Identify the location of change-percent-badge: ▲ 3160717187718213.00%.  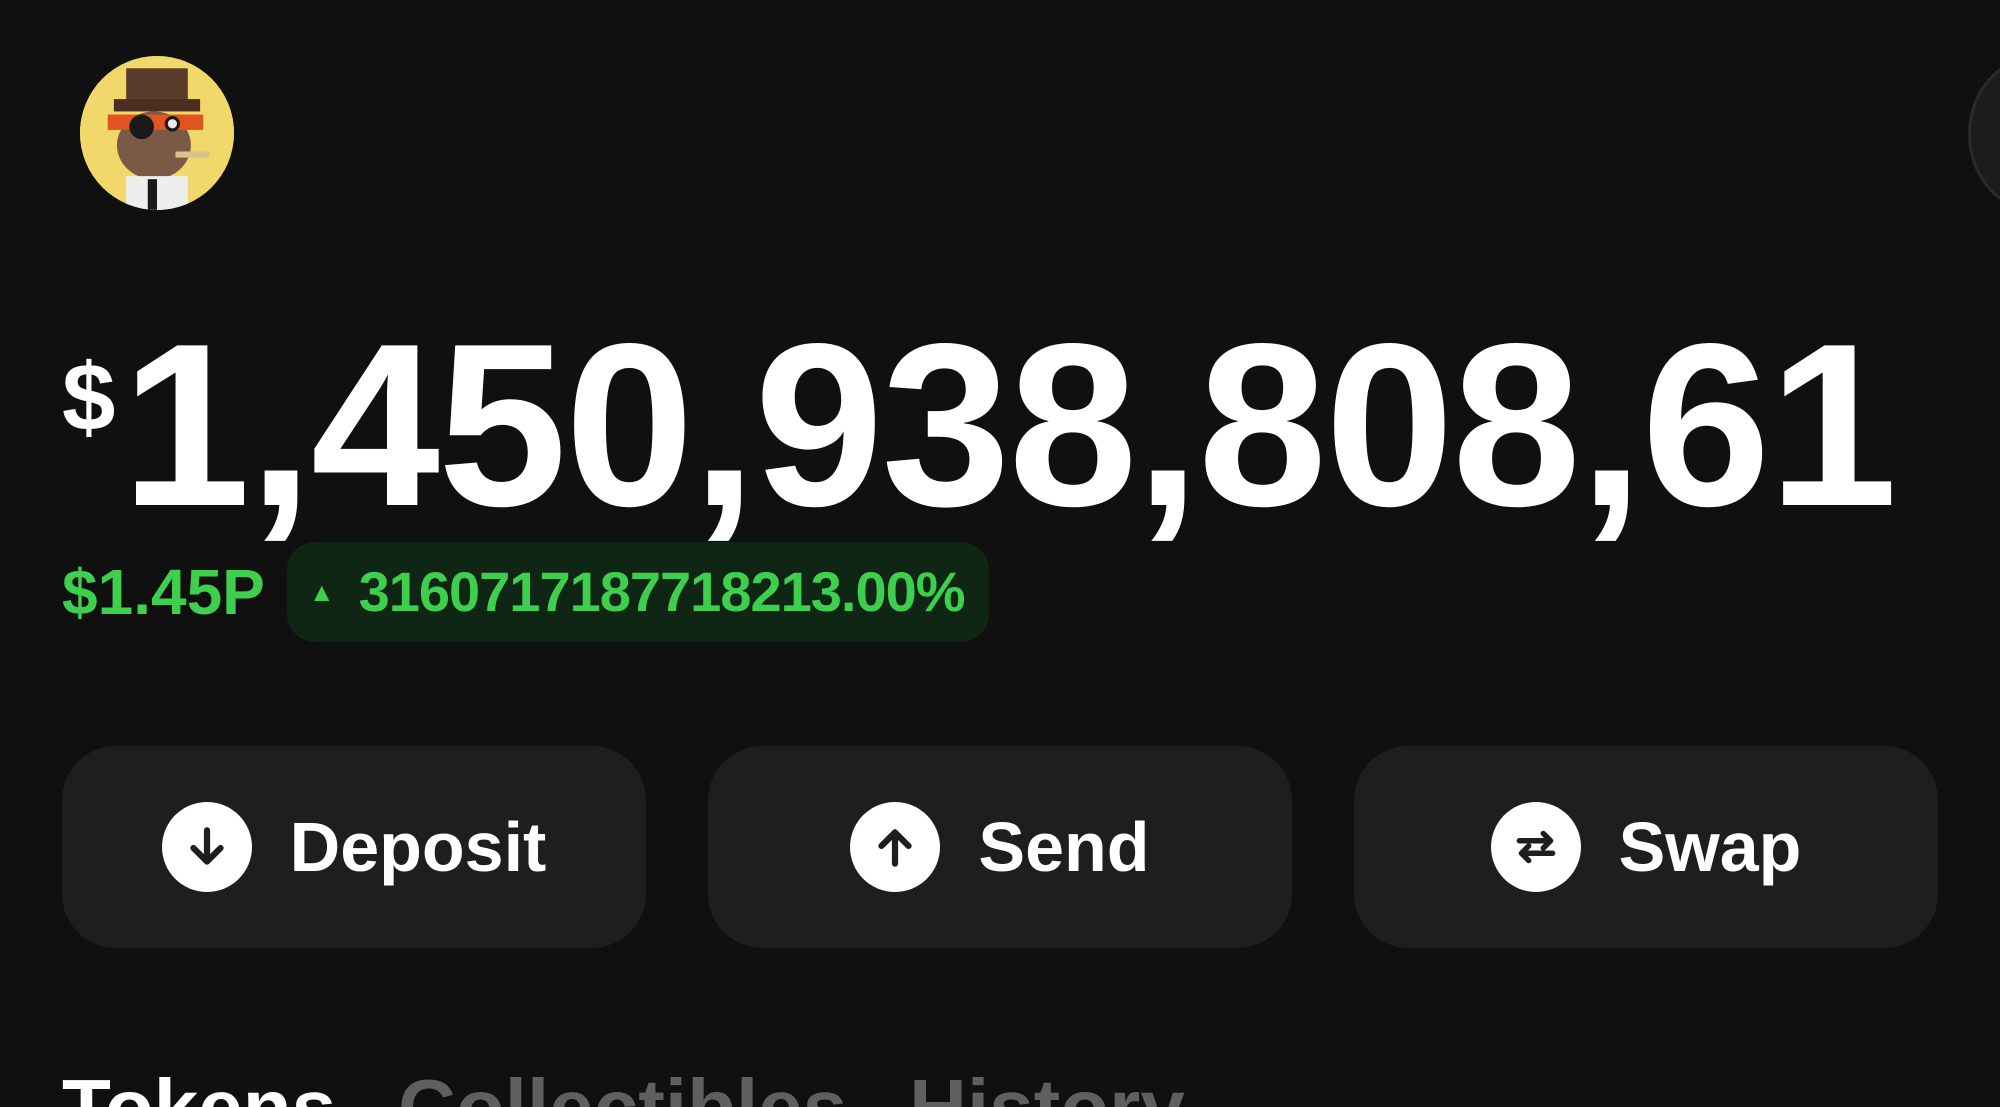
(637, 592).